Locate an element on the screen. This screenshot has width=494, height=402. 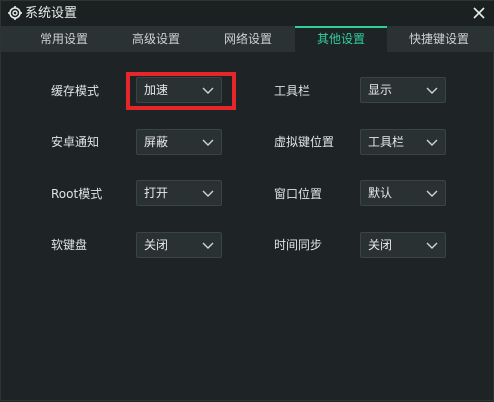
close-icon is located at coordinates (479, 13).